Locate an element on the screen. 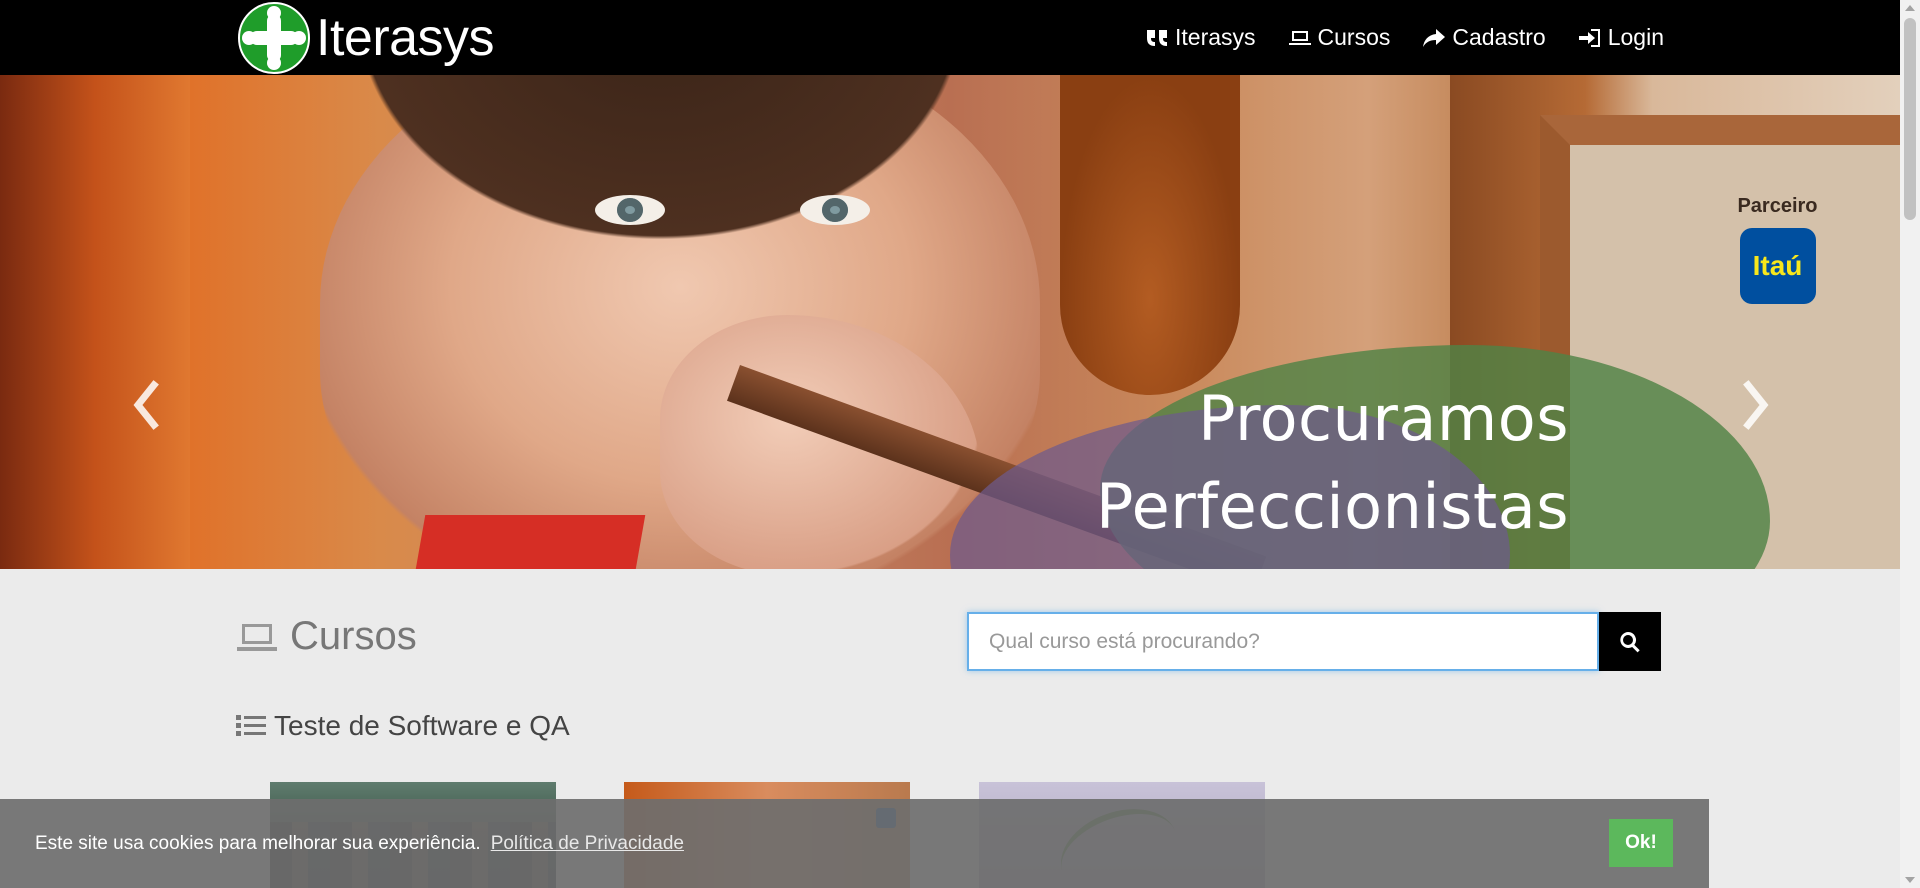  quote-icon is located at coordinates (1157, 37).